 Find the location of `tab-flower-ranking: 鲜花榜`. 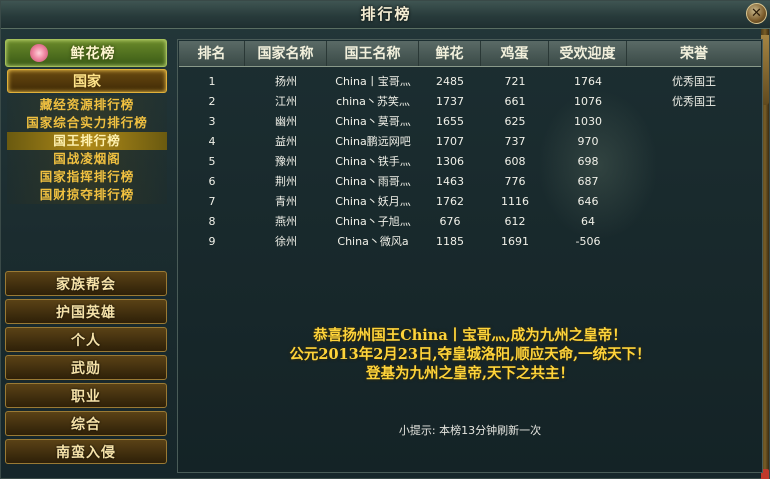

tab-flower-ranking: 鲜花榜 is located at coordinates (86, 53).